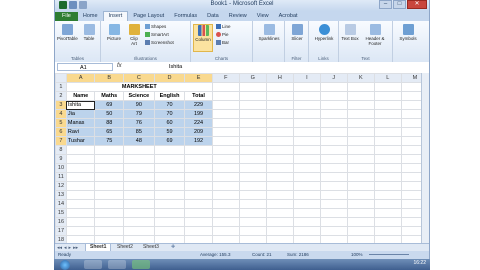 This screenshot has width=480, height=270. What do you see at coordinates (61, 204) in the screenshot?
I see `row-header: 14` at bounding box center [61, 204].